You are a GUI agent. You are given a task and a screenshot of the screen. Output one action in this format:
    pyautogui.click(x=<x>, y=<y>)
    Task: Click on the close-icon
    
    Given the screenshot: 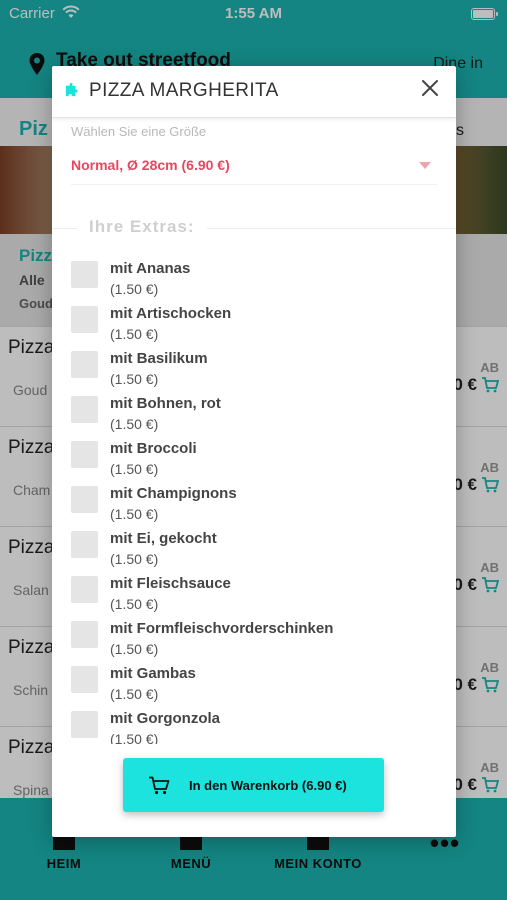 What is the action you would take?
    pyautogui.click(x=430, y=88)
    